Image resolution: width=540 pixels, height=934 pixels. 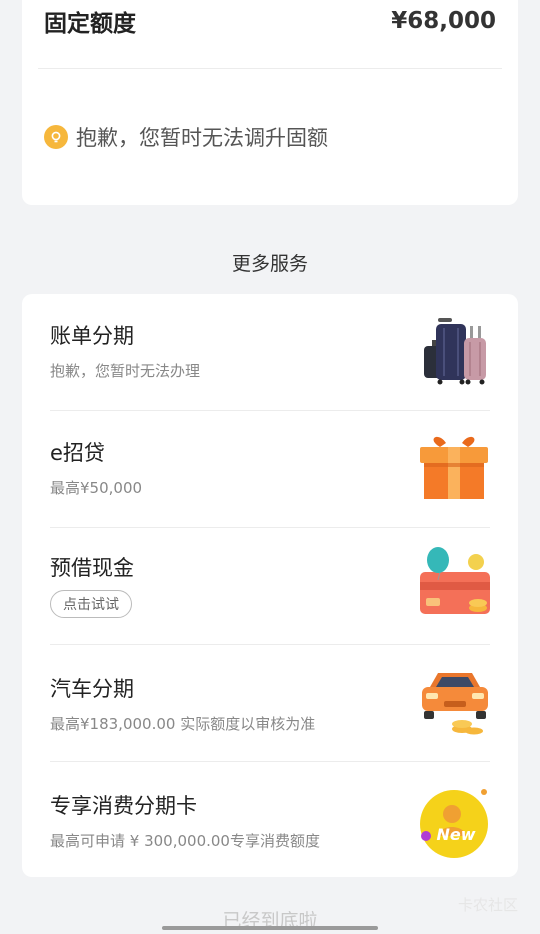 What do you see at coordinates (270, 469) in the screenshot?
I see `service-e-loan: e招贷 最高¥50,000` at bounding box center [270, 469].